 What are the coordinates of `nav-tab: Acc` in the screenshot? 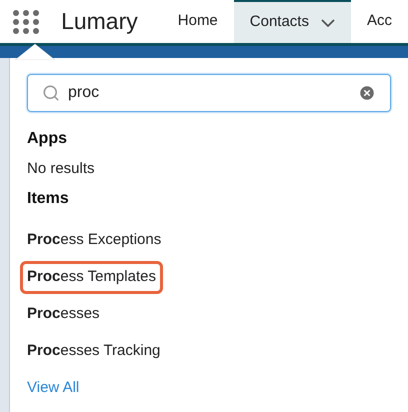 It's located at (379, 21).